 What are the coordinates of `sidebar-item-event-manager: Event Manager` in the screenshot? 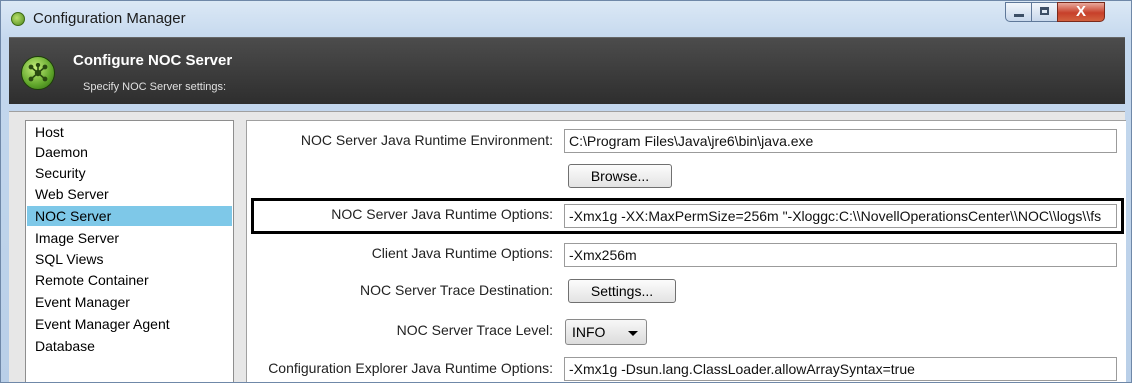 It's located at (129, 302).